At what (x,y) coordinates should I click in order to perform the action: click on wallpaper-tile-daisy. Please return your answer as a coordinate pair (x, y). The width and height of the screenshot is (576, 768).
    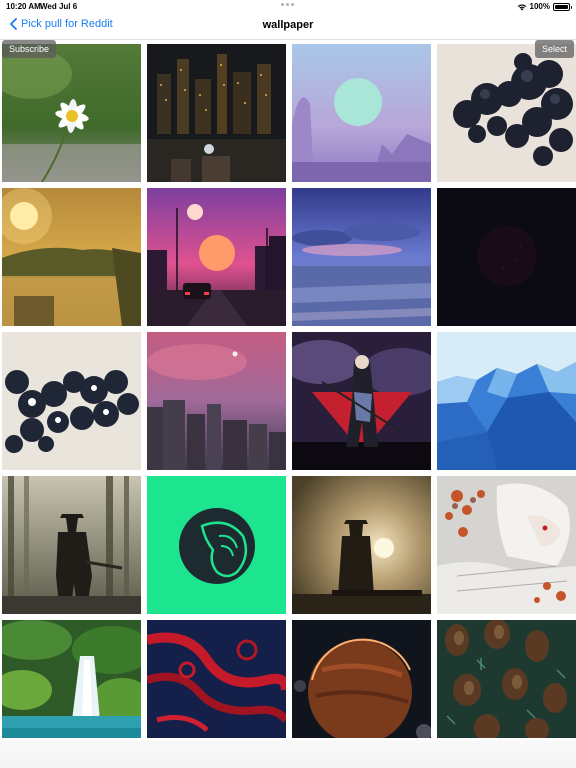
    Looking at the image, I should click on (71, 113).